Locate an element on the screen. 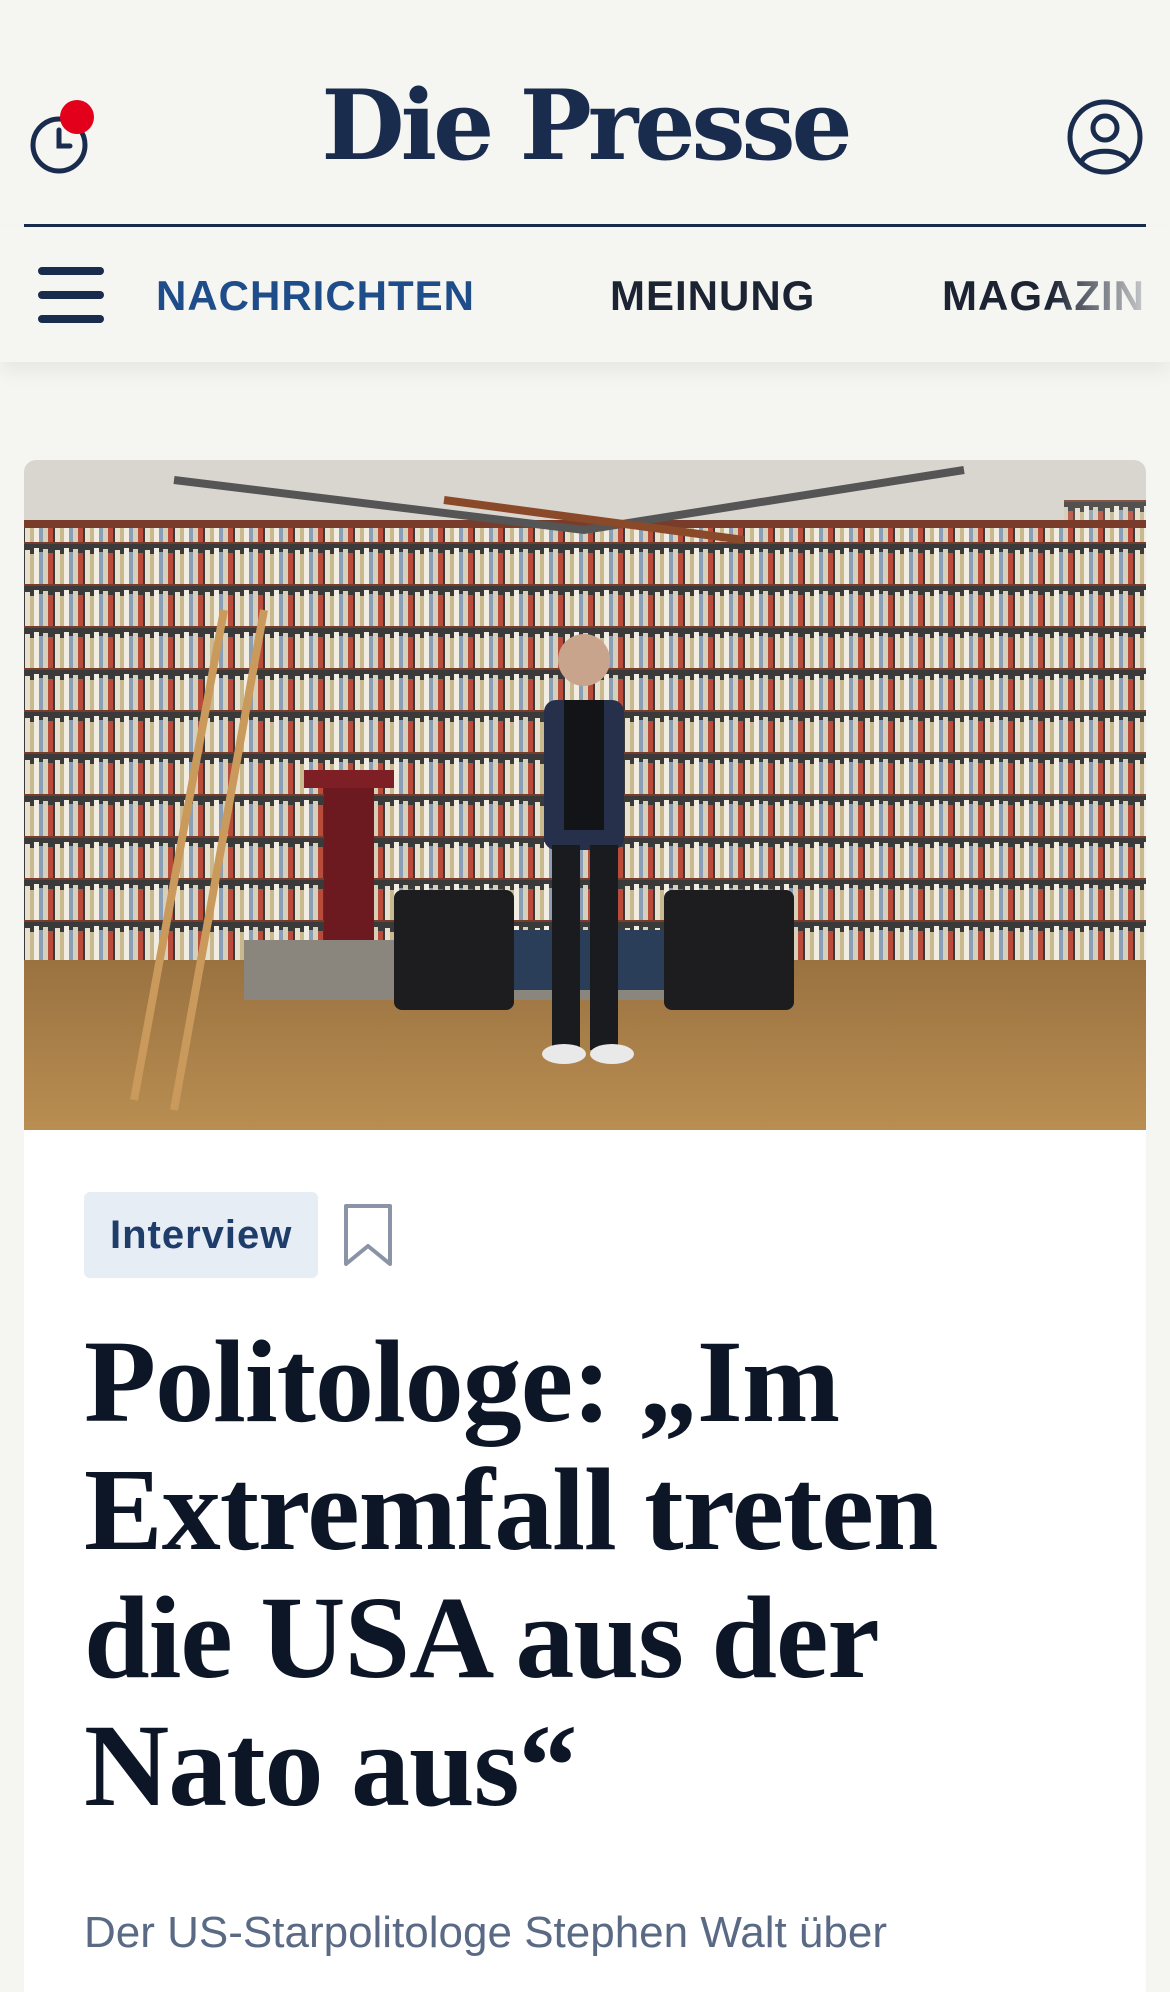 This screenshot has width=1170, height=1992. user-circle-icon is located at coordinates (1105, 137).